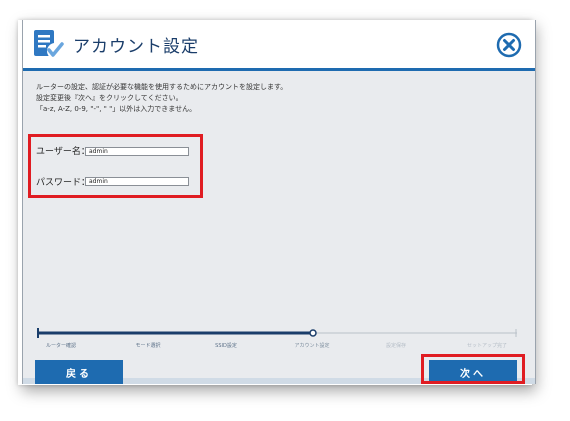  What do you see at coordinates (162, 87) in the screenshot?
I see `instruction-line: ルーターの設定、認証が必要な機能を使用するためにアカウントを設定します。` at bounding box center [162, 87].